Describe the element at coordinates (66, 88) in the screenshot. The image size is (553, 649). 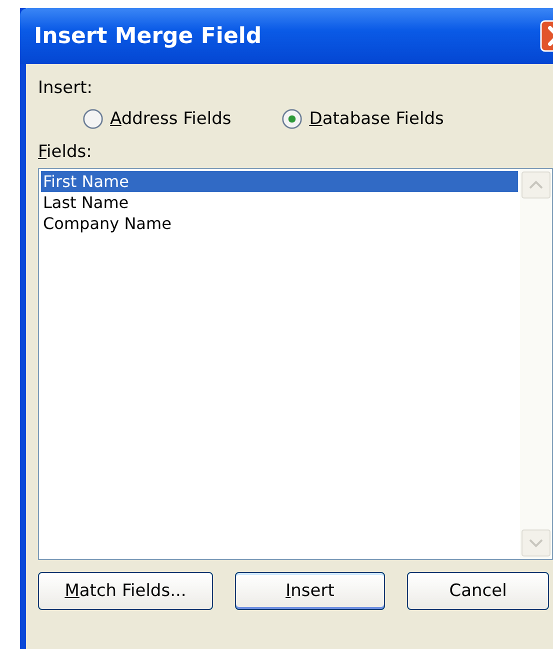
I see `insert-label: Insert:` at that location.